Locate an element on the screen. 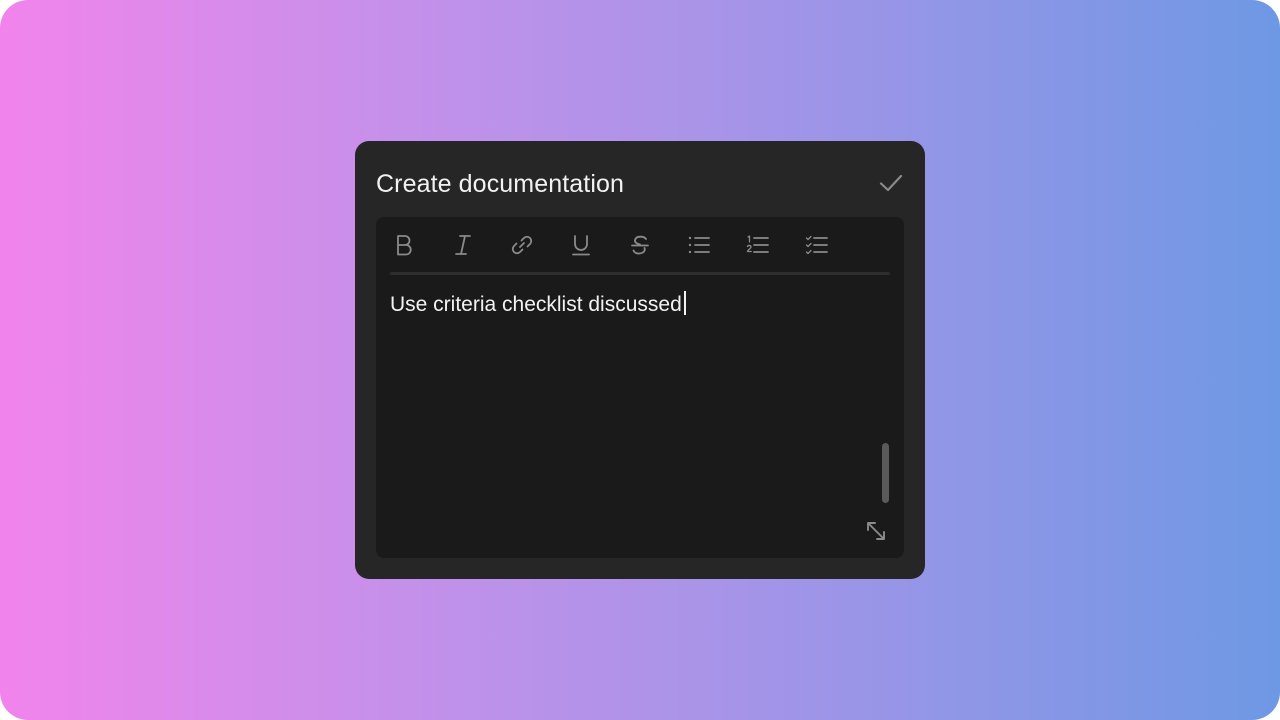  numbered-list-icon is located at coordinates (758, 245).